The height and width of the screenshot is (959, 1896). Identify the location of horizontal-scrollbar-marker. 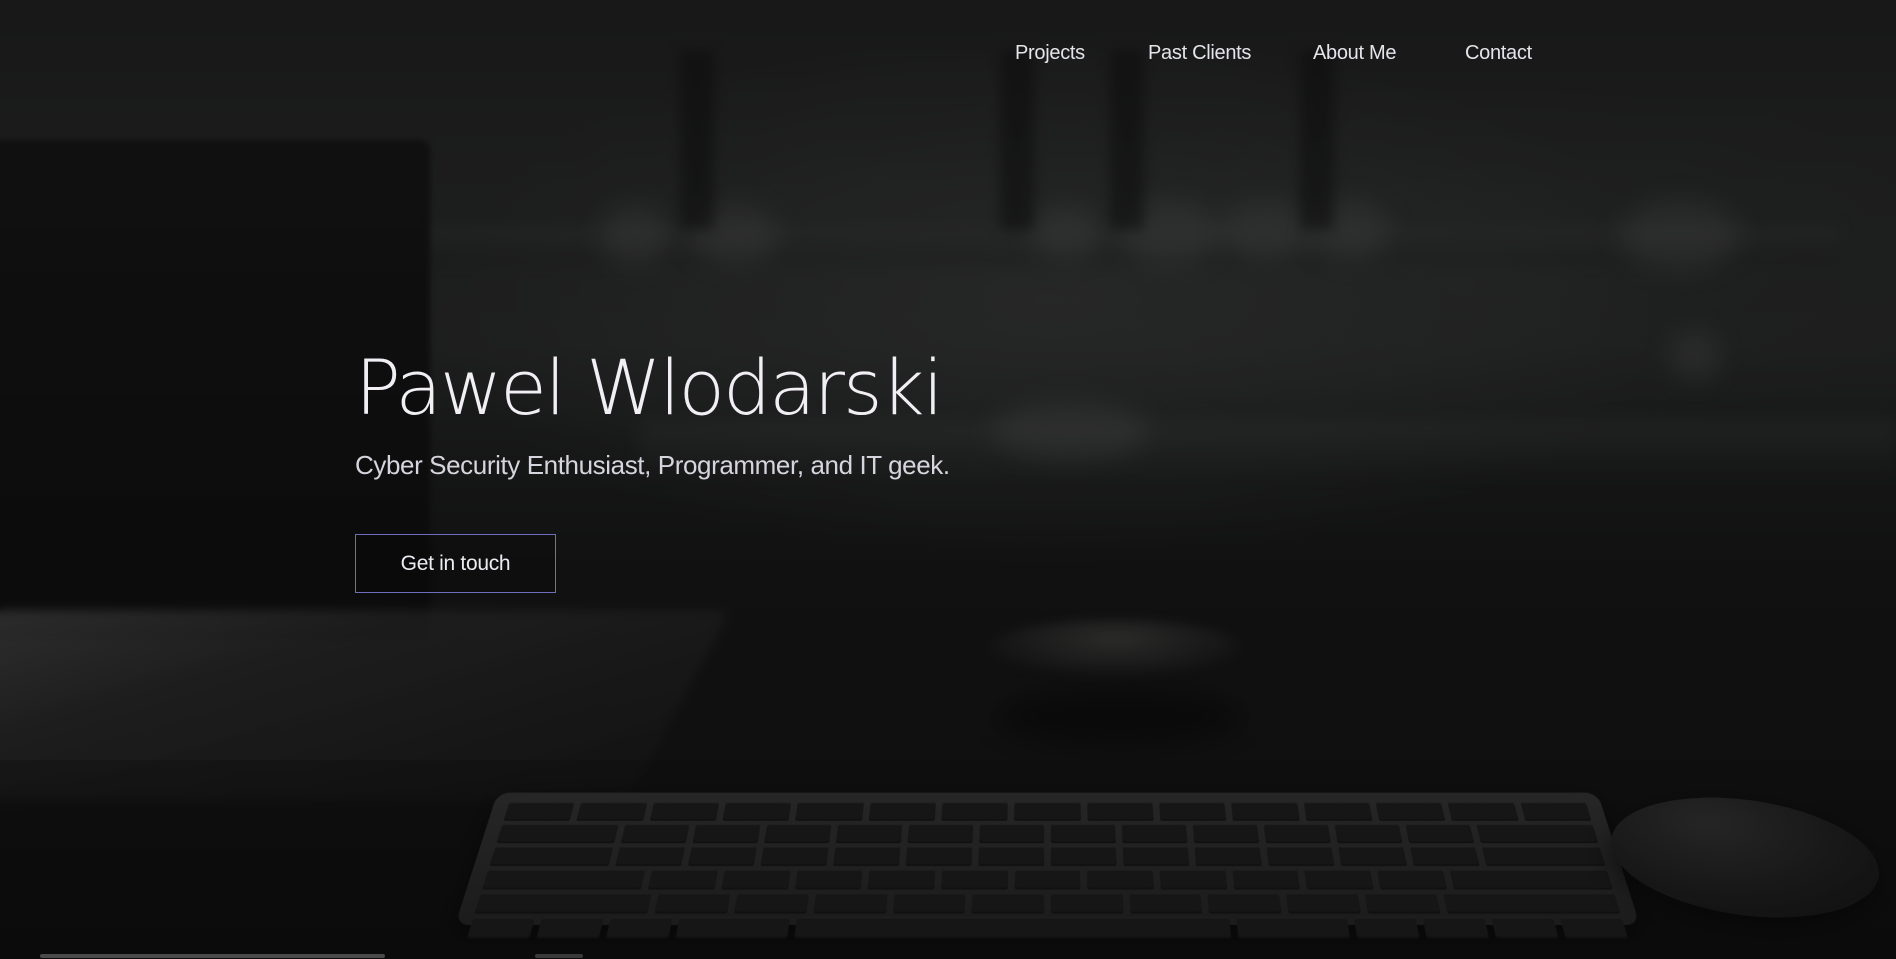
(559, 956).